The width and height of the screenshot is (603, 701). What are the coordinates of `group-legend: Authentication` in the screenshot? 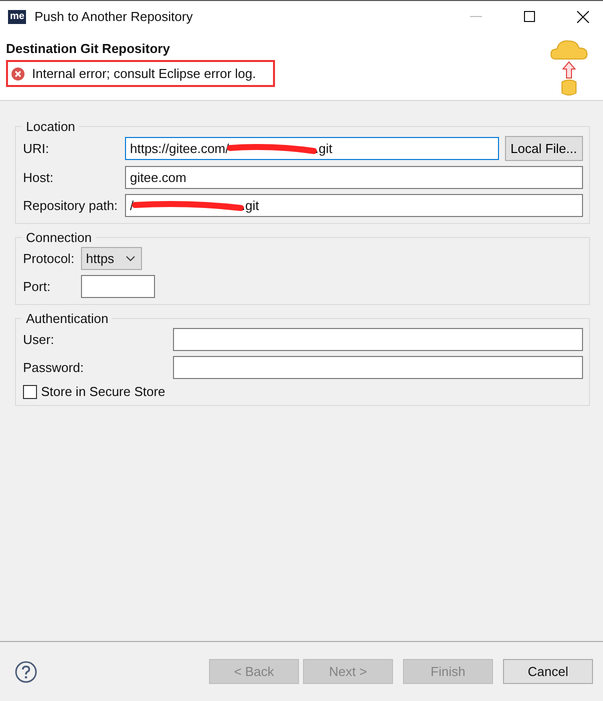 It's located at (67, 318).